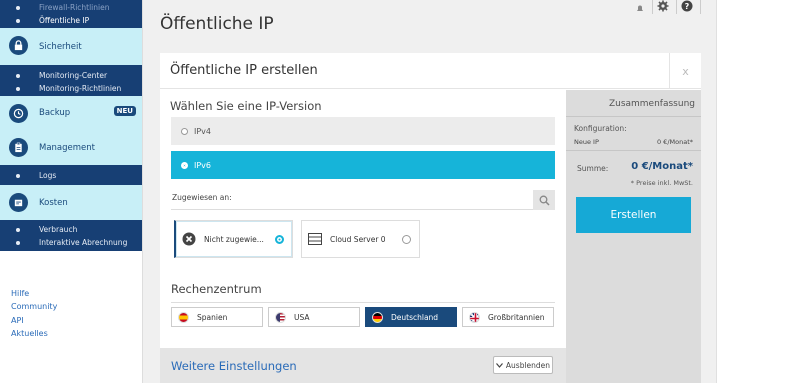  I want to click on datacenter-label: Spanien, so click(212, 317).